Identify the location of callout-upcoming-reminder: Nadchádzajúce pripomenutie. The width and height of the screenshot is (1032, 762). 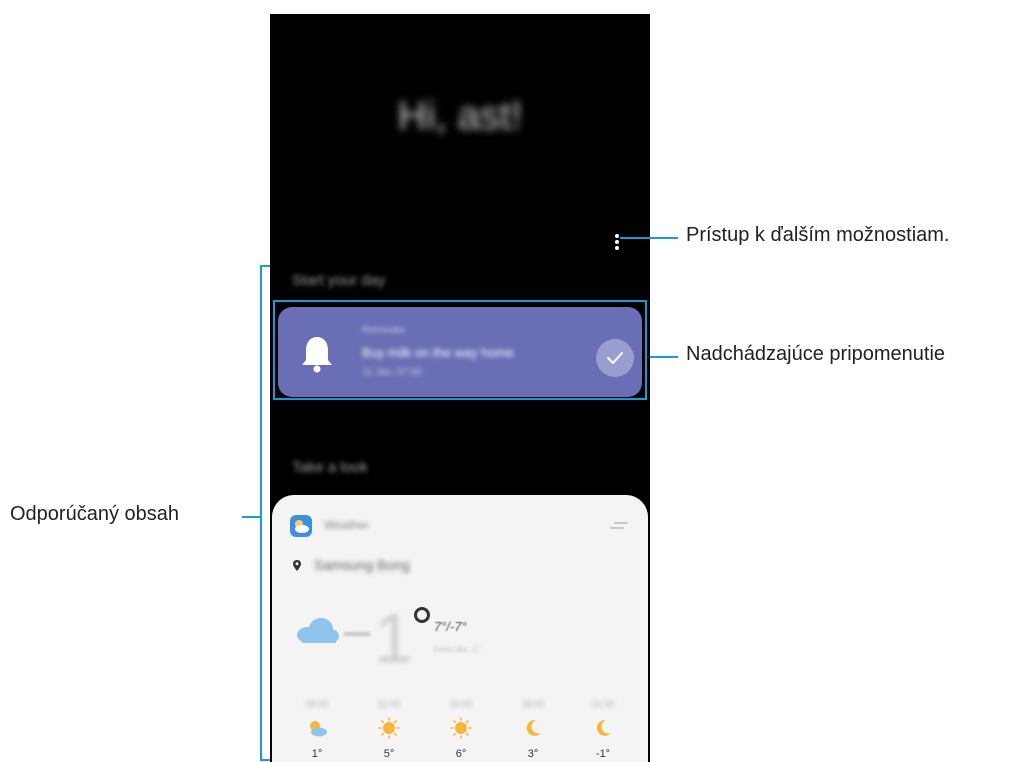
(816, 354).